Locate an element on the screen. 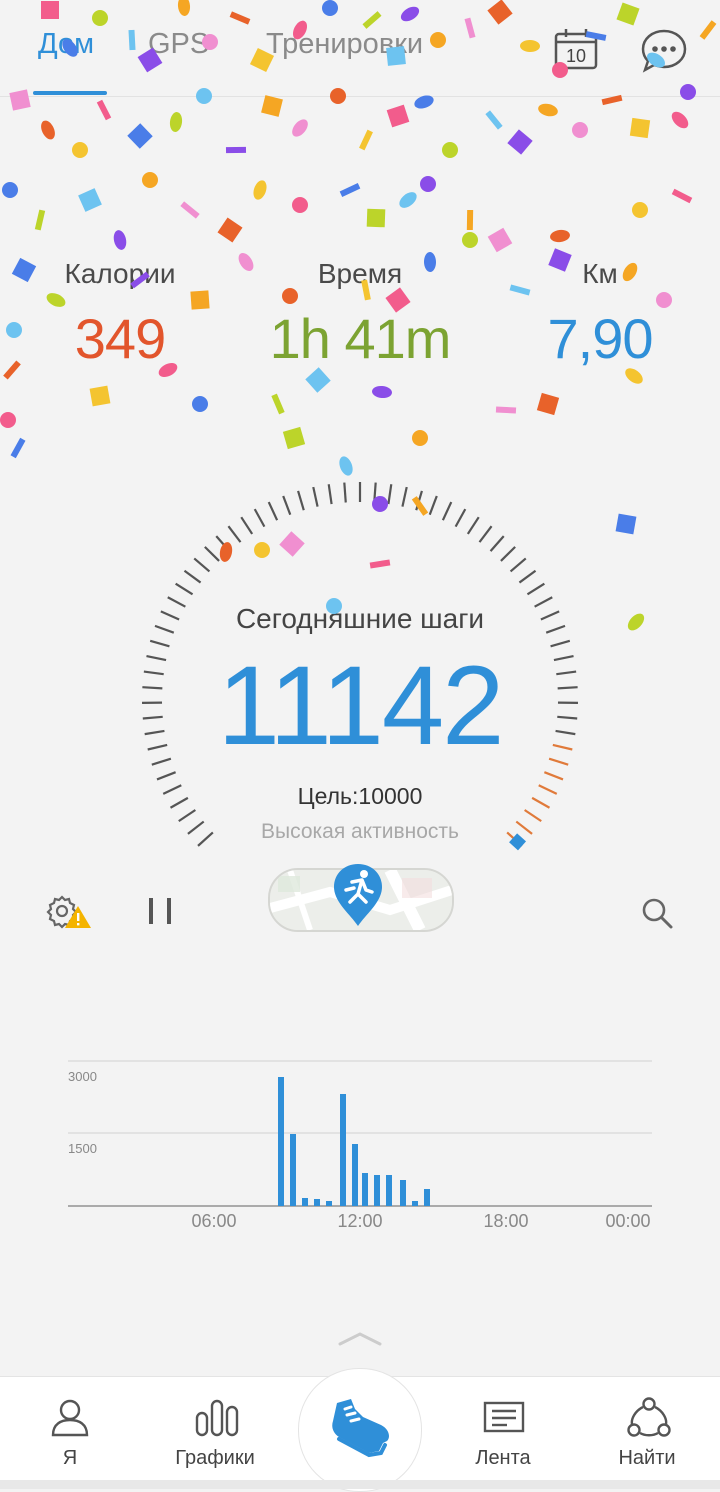  tab-gps: GPS is located at coordinates (178, 44).